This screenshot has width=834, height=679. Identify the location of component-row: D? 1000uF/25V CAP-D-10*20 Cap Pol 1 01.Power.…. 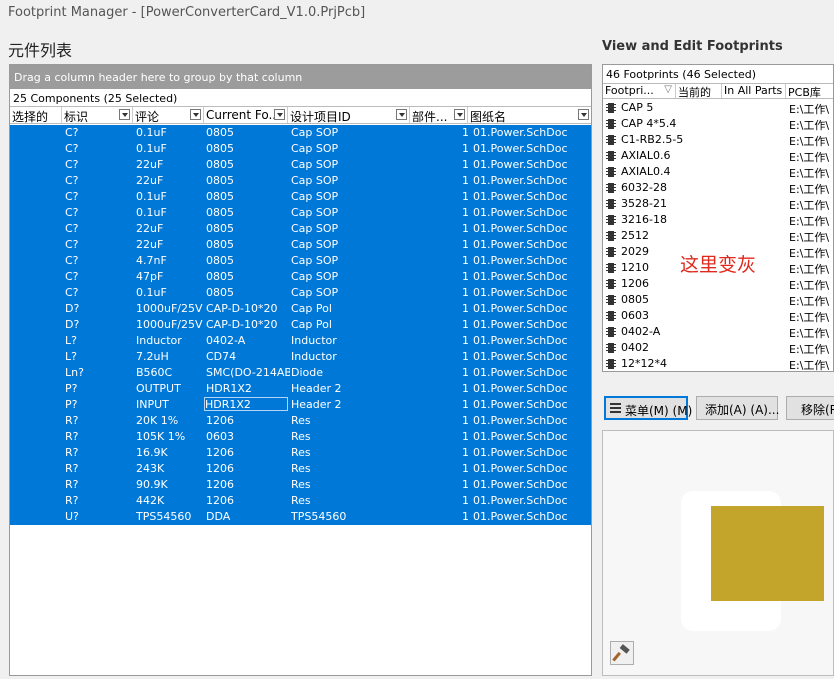
(300, 325).